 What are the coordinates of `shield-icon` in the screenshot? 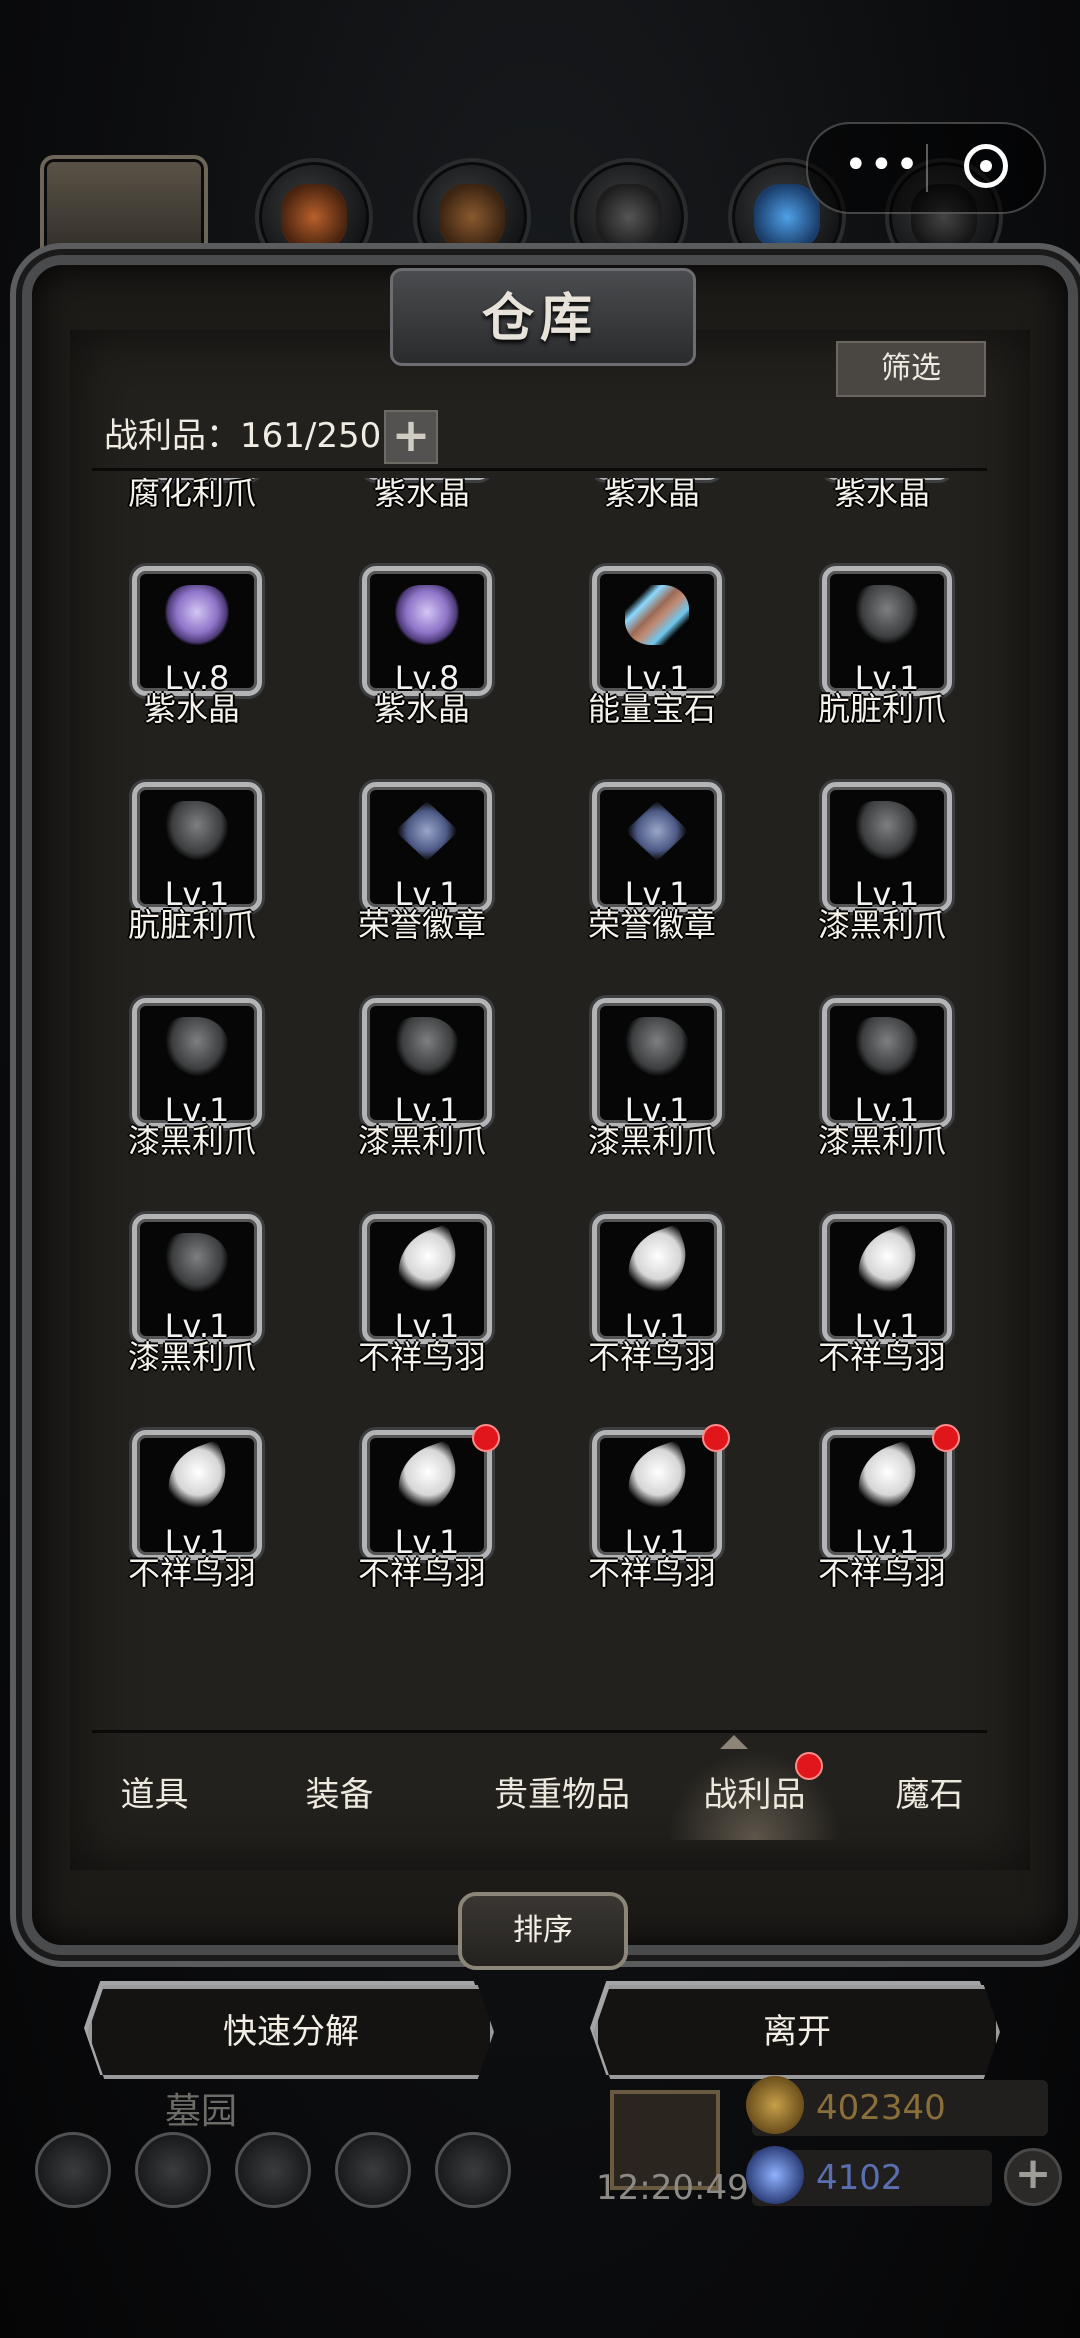 It's located at (473, 2170).